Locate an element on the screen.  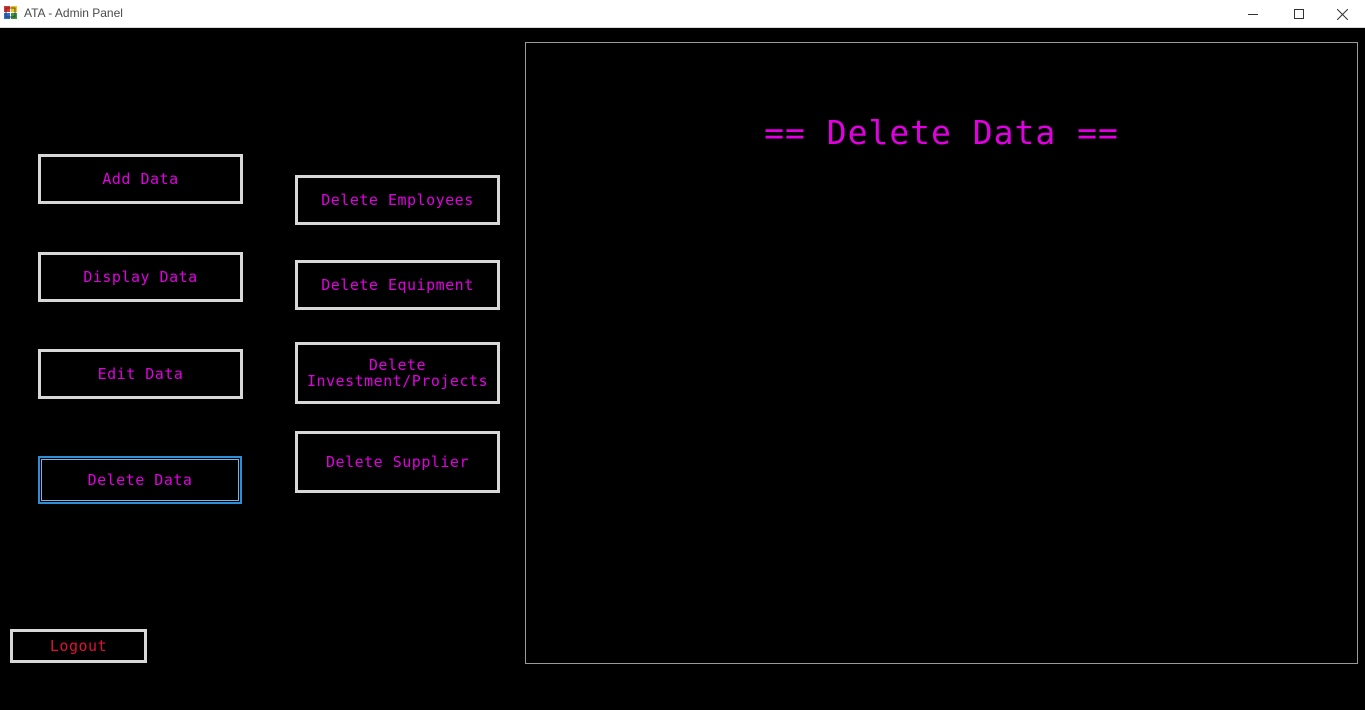
add-data-button: Add Data is located at coordinates (140, 179).